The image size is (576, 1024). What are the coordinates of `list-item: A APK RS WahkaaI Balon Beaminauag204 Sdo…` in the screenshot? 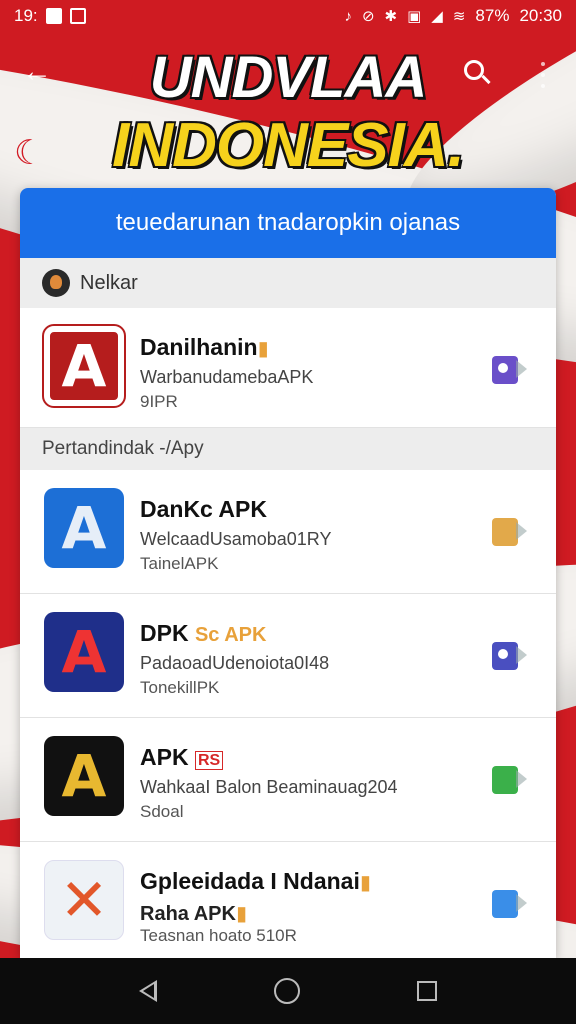 It's located at (288, 780).